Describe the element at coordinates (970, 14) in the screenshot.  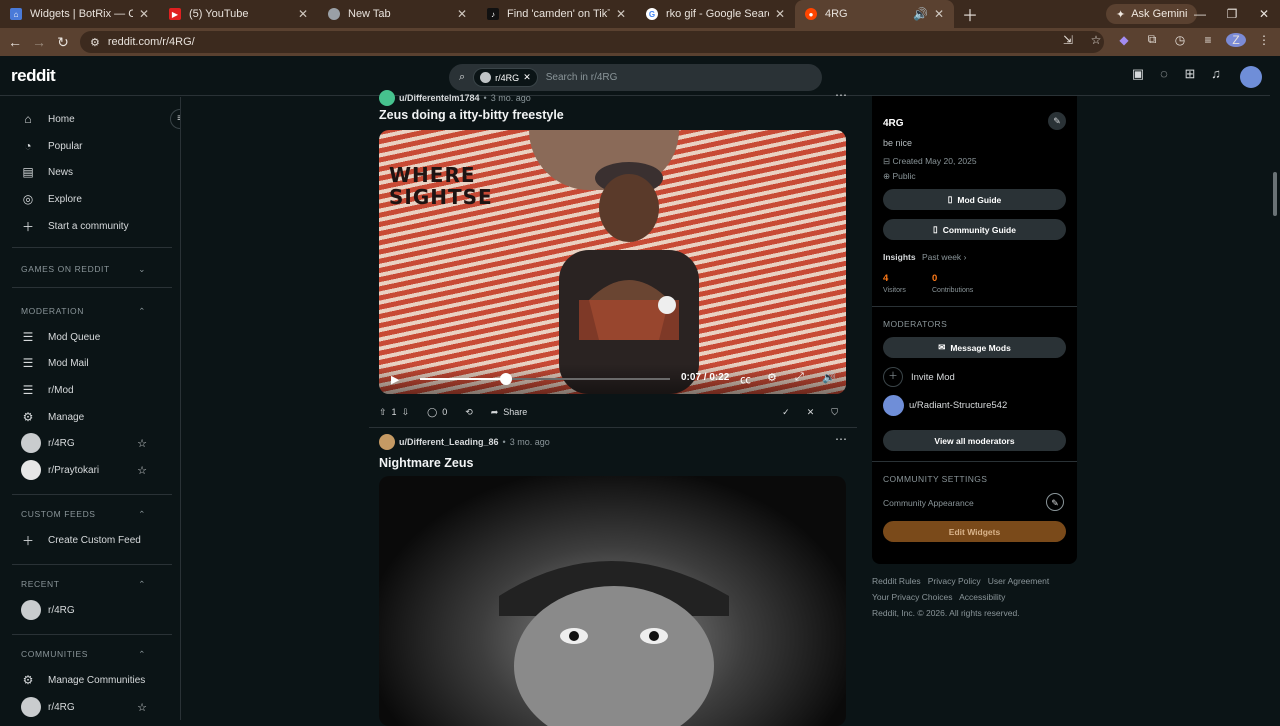
I see `new-tab-icon: ＋` at that location.